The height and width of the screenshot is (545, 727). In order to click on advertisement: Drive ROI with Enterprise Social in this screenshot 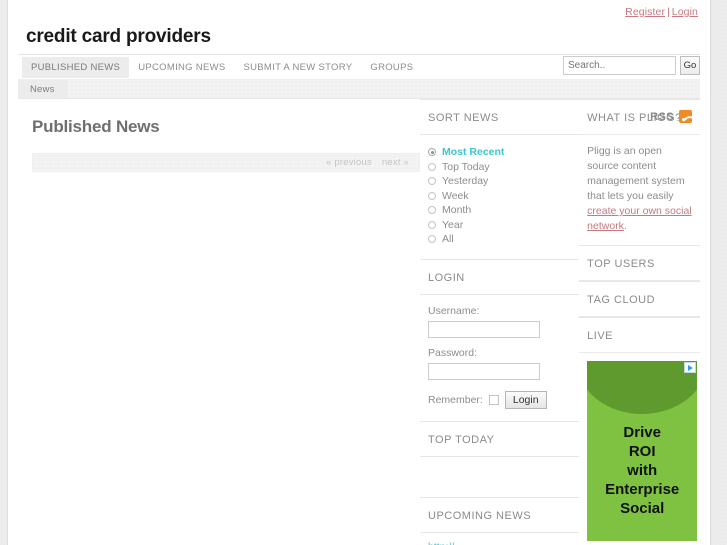, I will do `click(642, 451)`.